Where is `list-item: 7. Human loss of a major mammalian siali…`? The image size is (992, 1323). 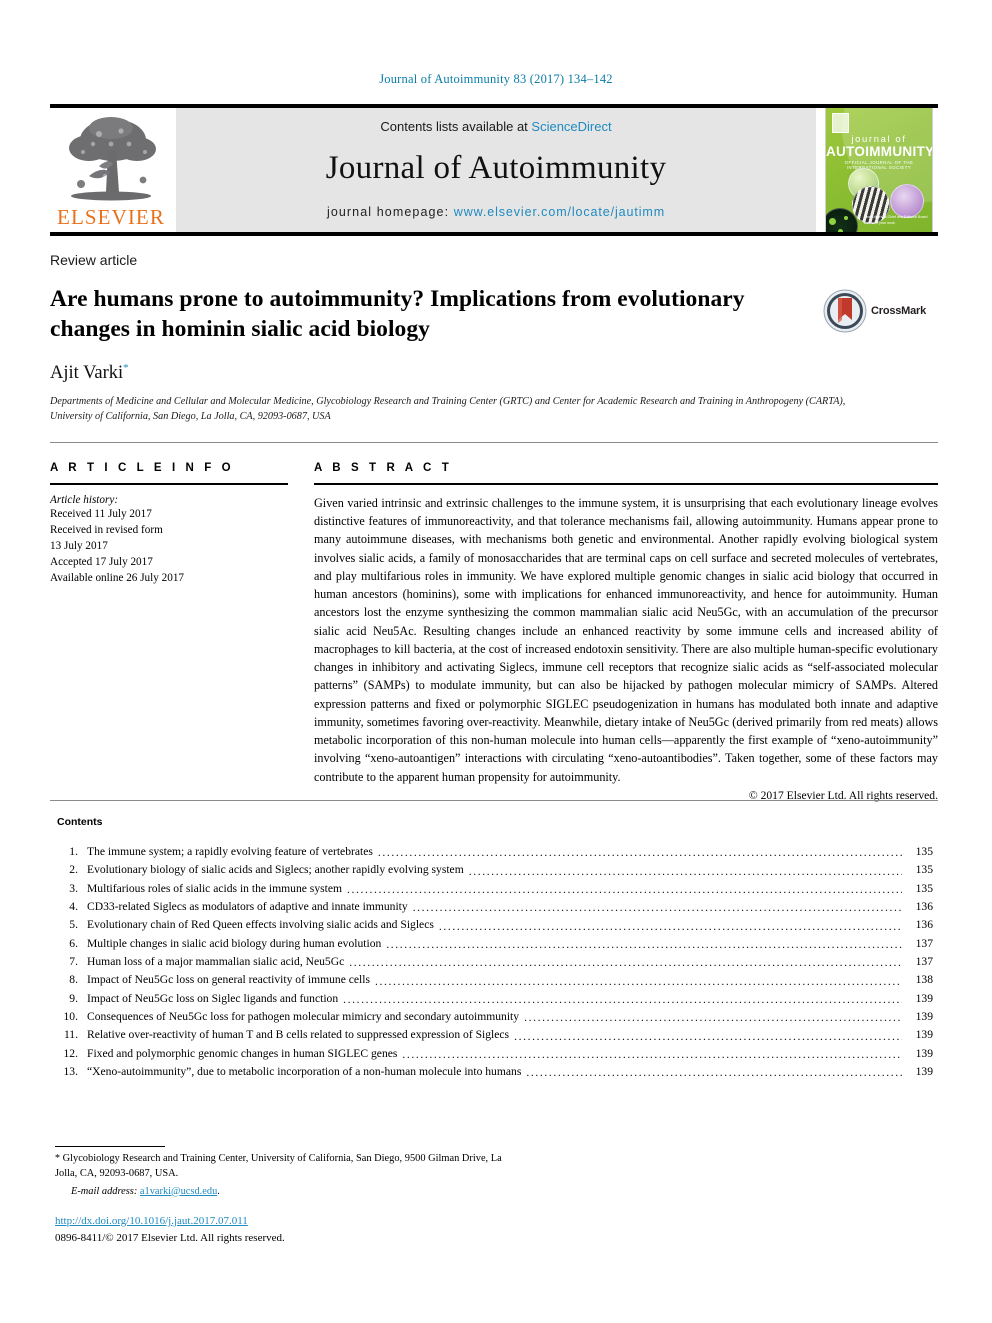 list-item: 7. Human loss of a major mammalian siali… is located at coordinates (495, 962).